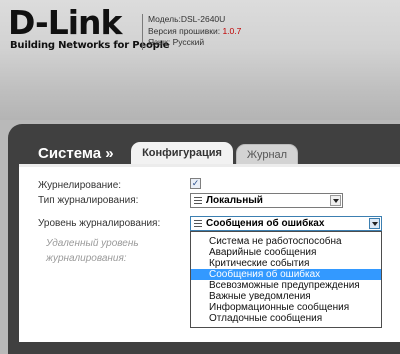  Describe the element at coordinates (188, 42) in the screenshot. I see `language-value: Русский` at that location.